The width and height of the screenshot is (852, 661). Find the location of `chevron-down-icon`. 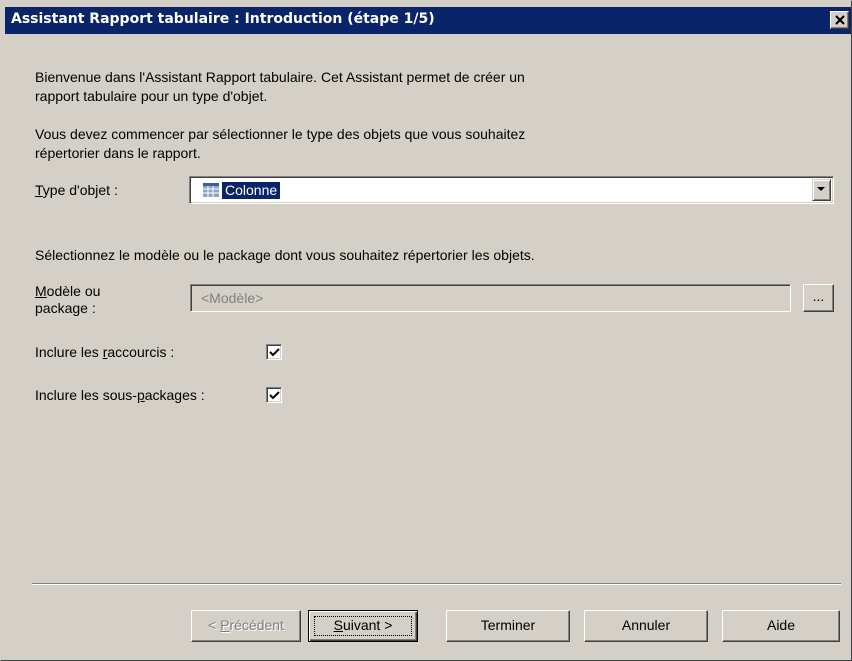

chevron-down-icon is located at coordinates (821, 189).